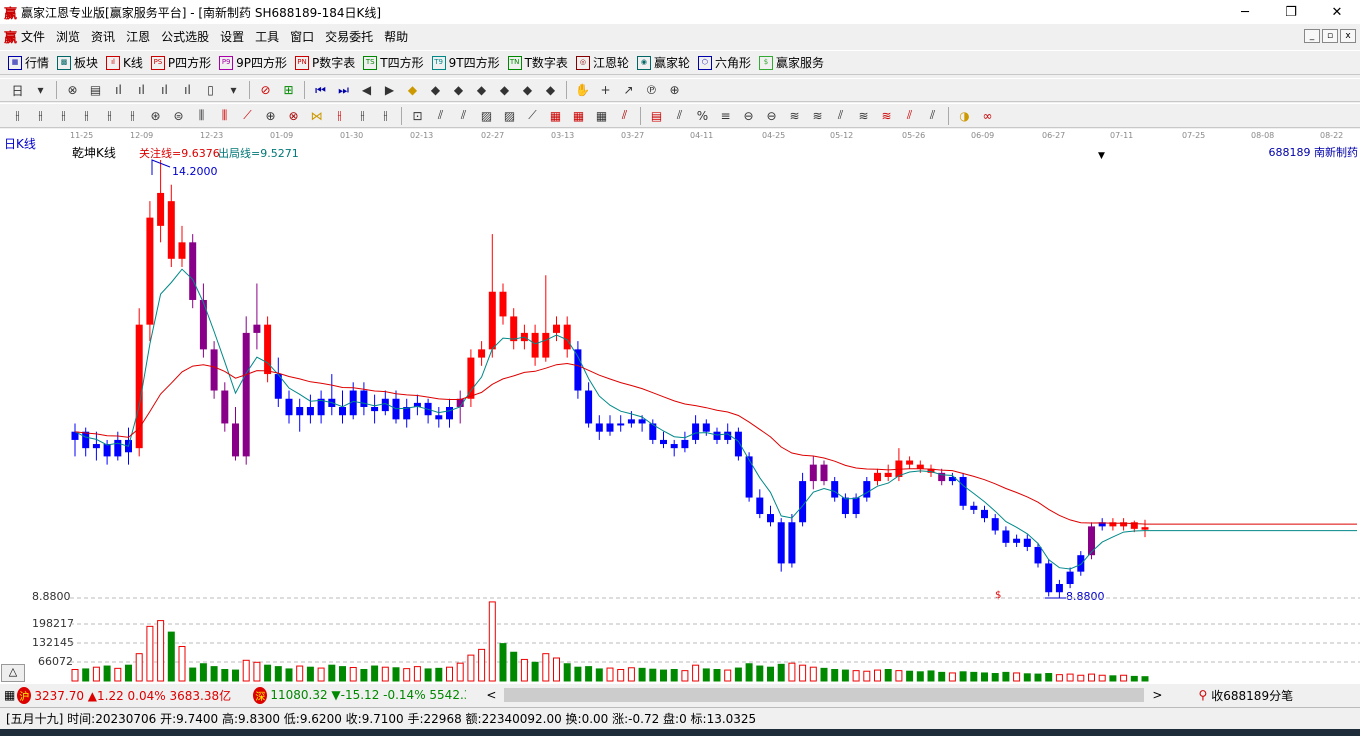  I want to click on menu-news: 资讯, so click(103, 36).